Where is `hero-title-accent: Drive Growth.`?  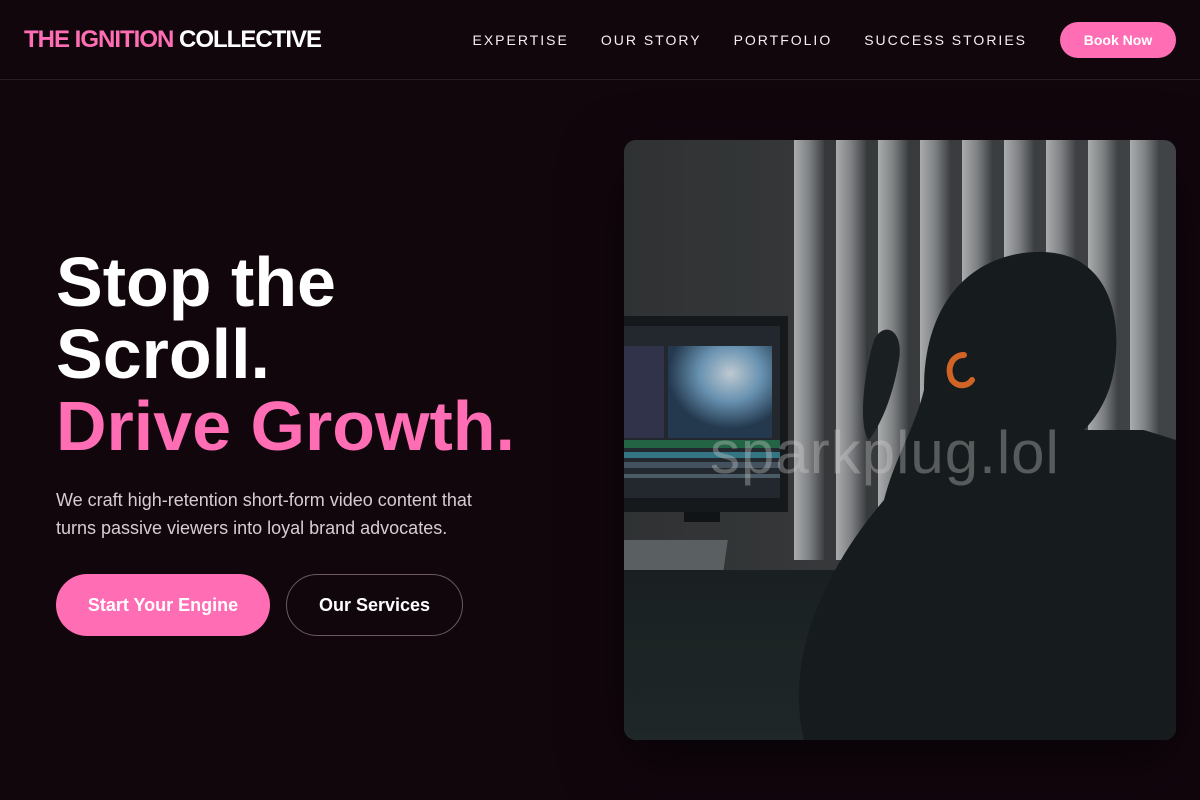 hero-title-accent: Drive Growth. is located at coordinates (285, 426).